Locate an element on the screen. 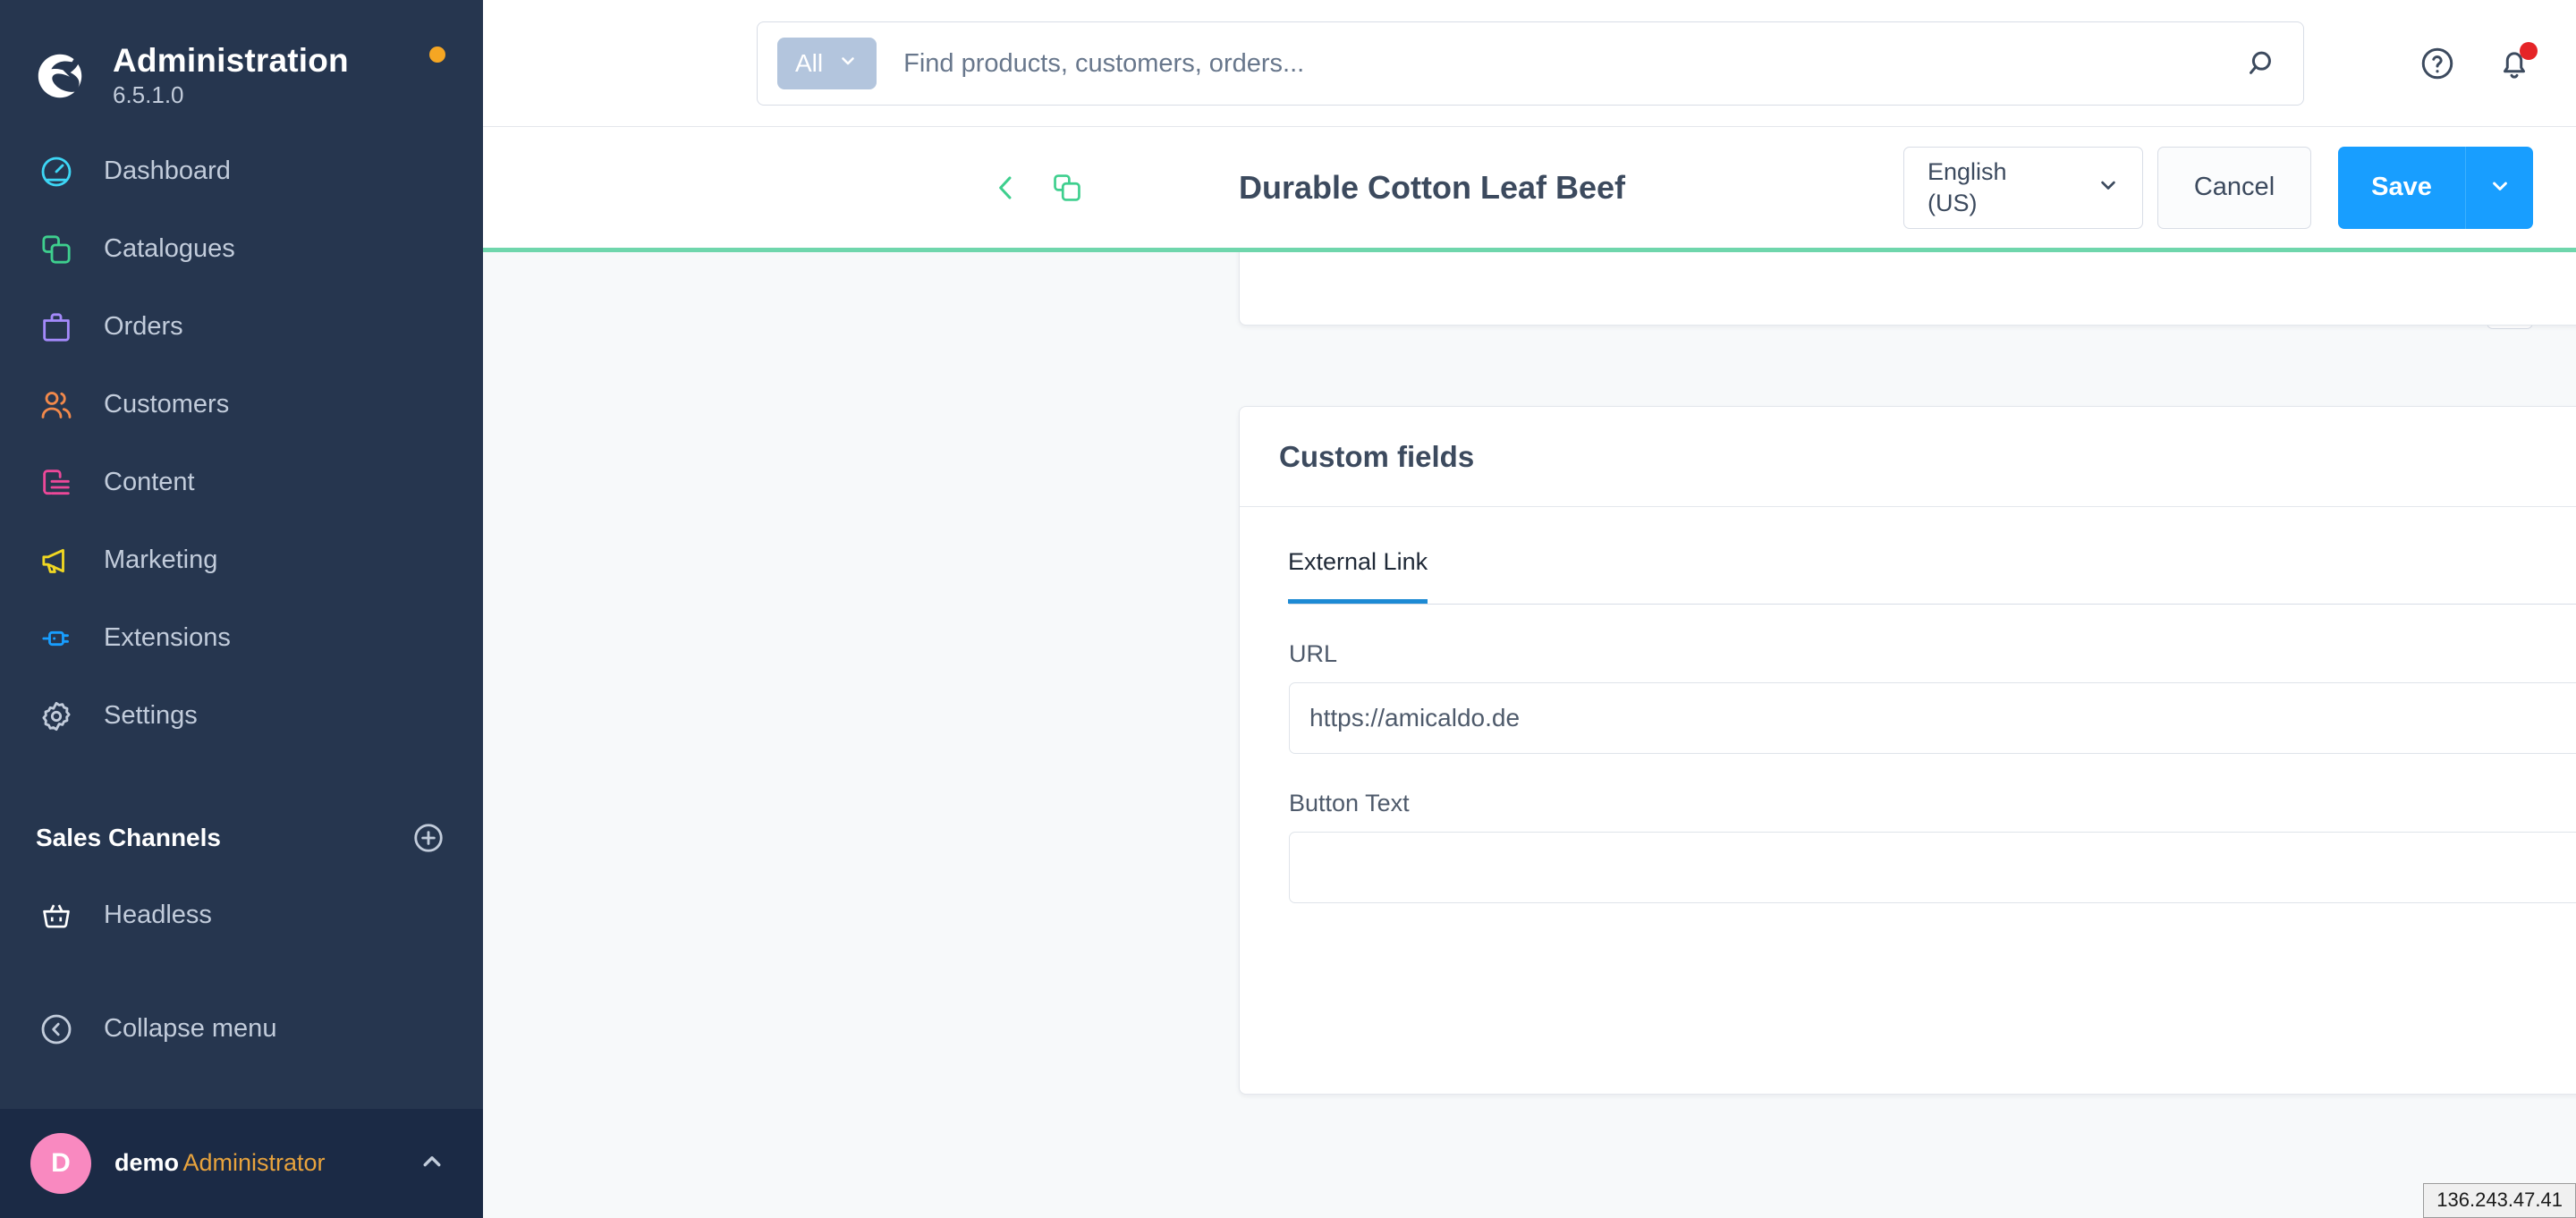  page-title: Durable Cotton Leaf Beef is located at coordinates (1432, 187).